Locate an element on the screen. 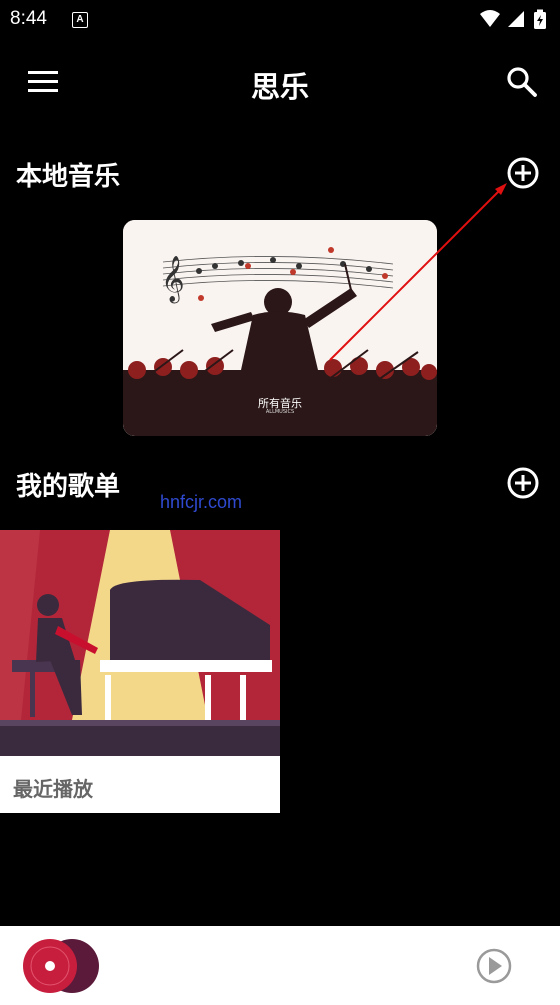  add-circle-icon is located at coordinates (523, 483).